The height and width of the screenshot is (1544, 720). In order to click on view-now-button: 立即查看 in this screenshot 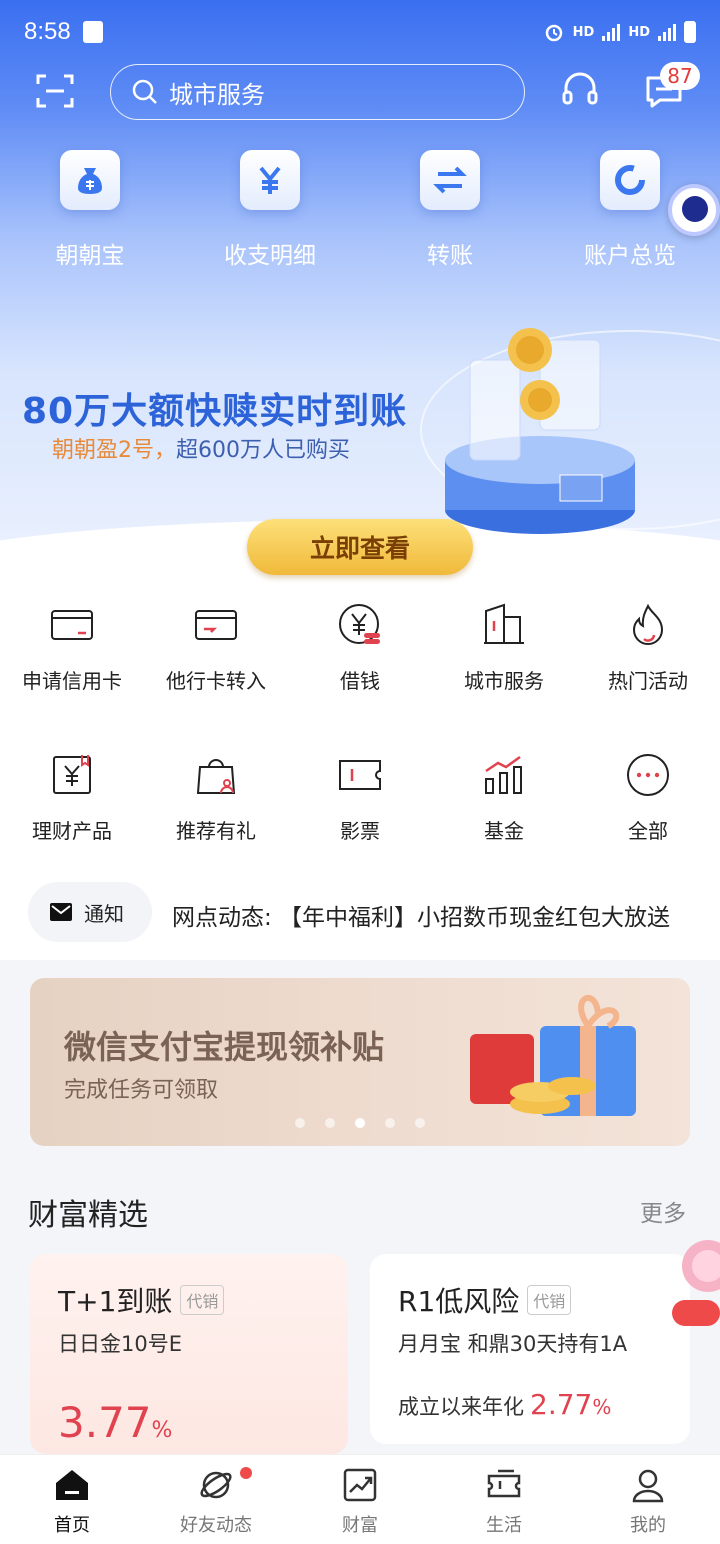, I will do `click(360, 547)`.